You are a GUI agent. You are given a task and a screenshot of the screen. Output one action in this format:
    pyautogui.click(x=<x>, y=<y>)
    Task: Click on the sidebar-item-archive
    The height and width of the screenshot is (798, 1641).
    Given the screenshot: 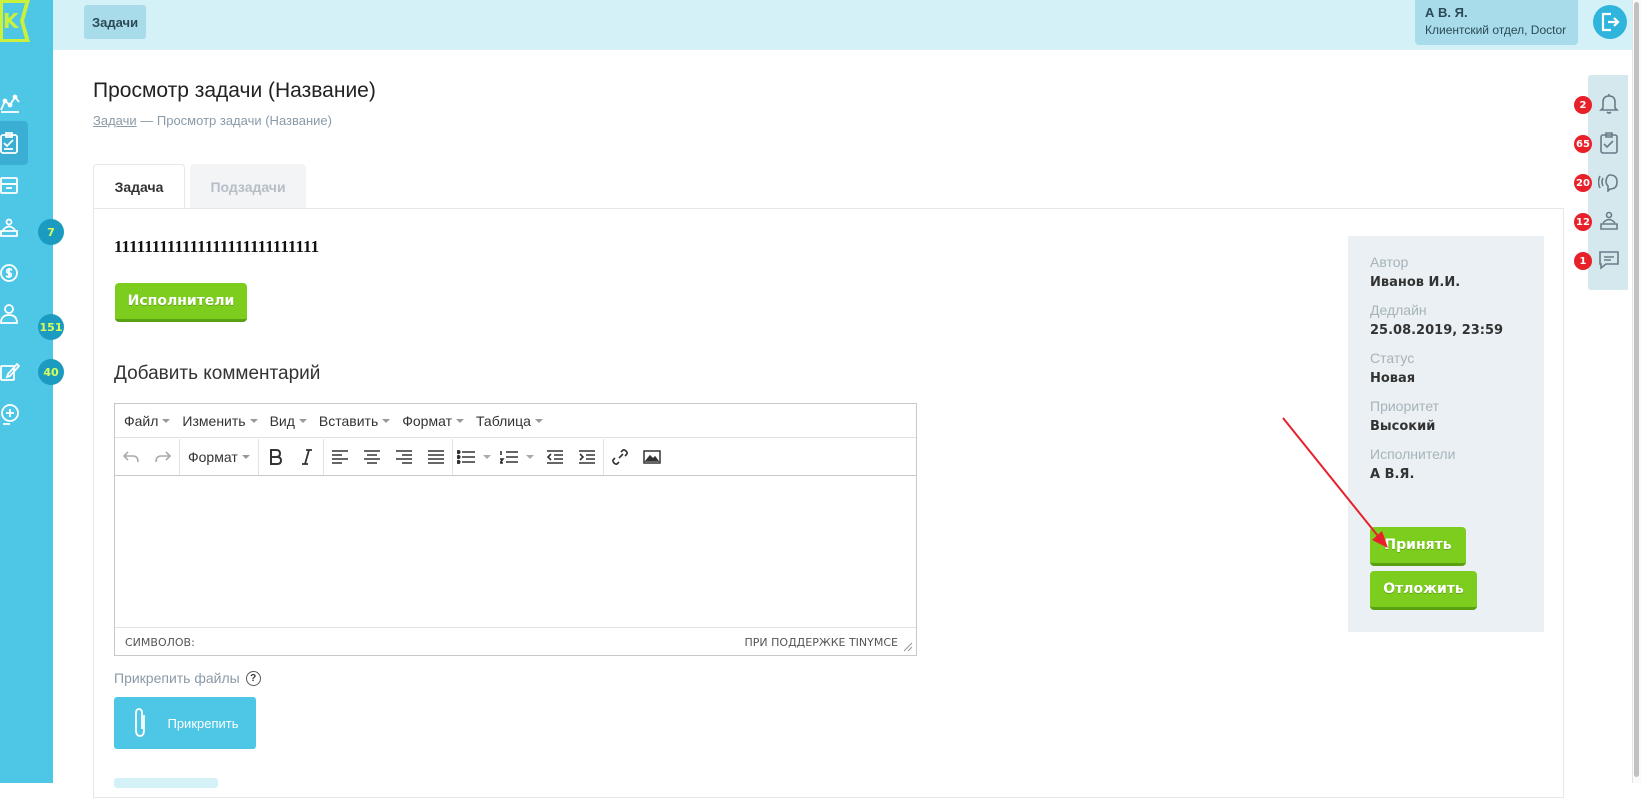 What is the action you would take?
    pyautogui.click(x=13, y=185)
    